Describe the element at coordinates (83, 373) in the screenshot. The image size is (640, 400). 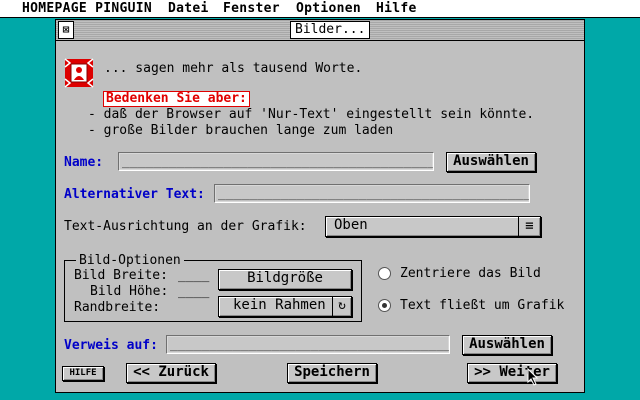
I see `help-button: HILFE` at that location.